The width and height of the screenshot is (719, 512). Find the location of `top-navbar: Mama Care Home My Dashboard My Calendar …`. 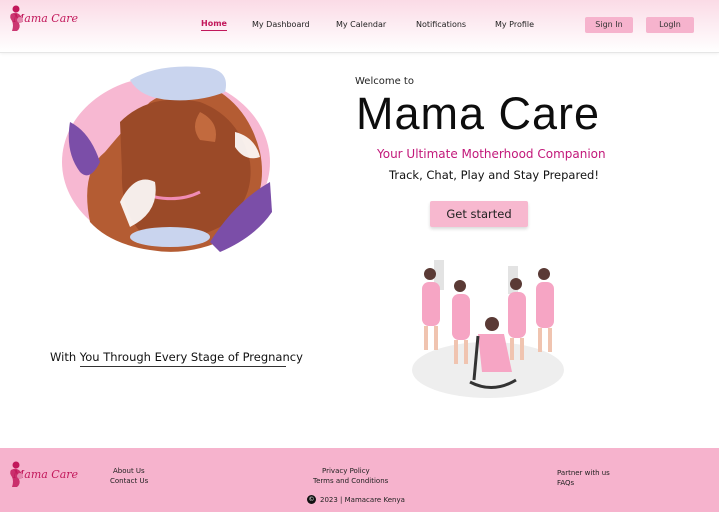

top-navbar: Mama Care Home My Dashboard My Calendar … is located at coordinates (359, 26).